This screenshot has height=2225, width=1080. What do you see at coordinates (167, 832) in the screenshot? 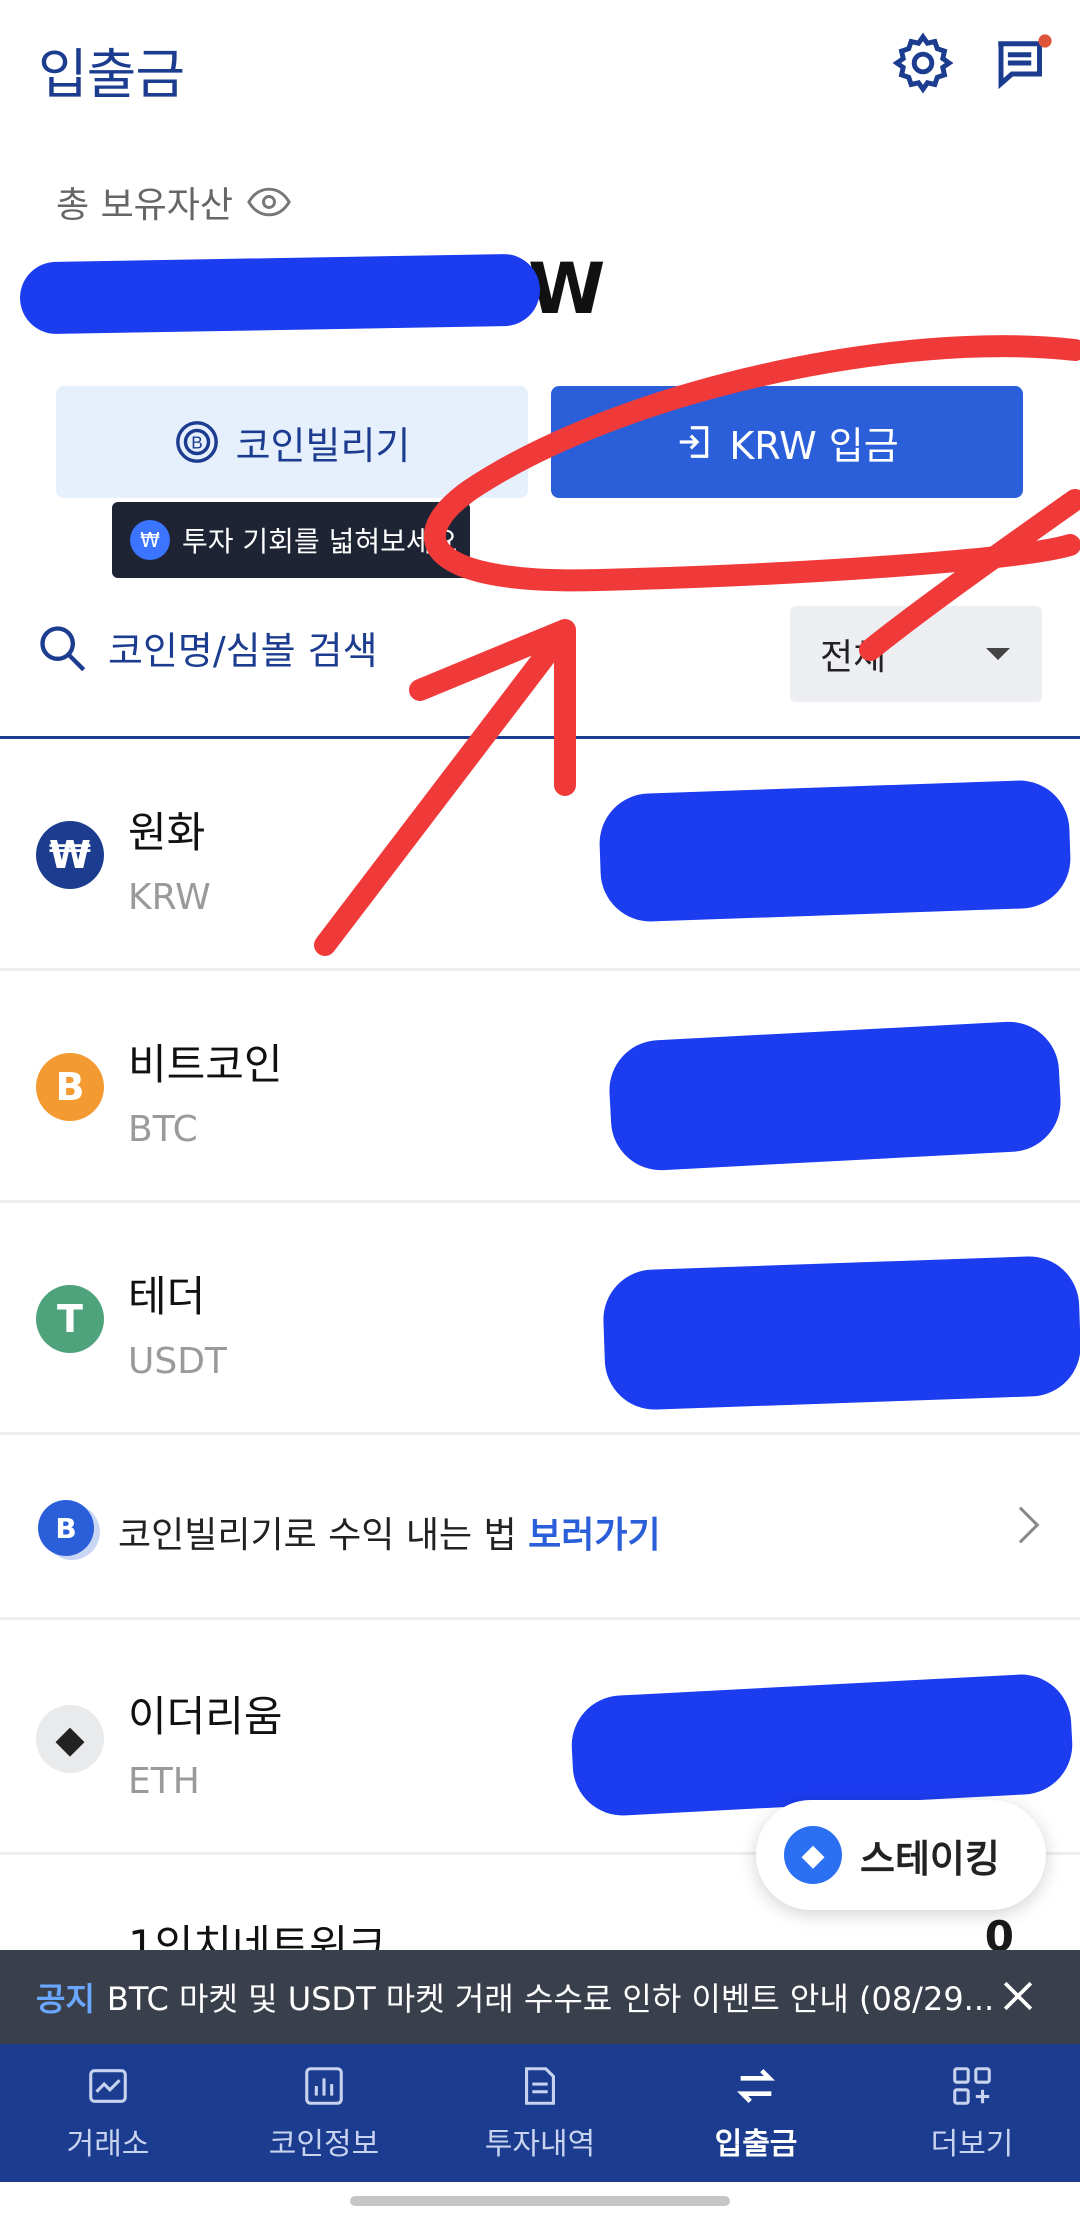
I see `coin-name: 원화` at bounding box center [167, 832].